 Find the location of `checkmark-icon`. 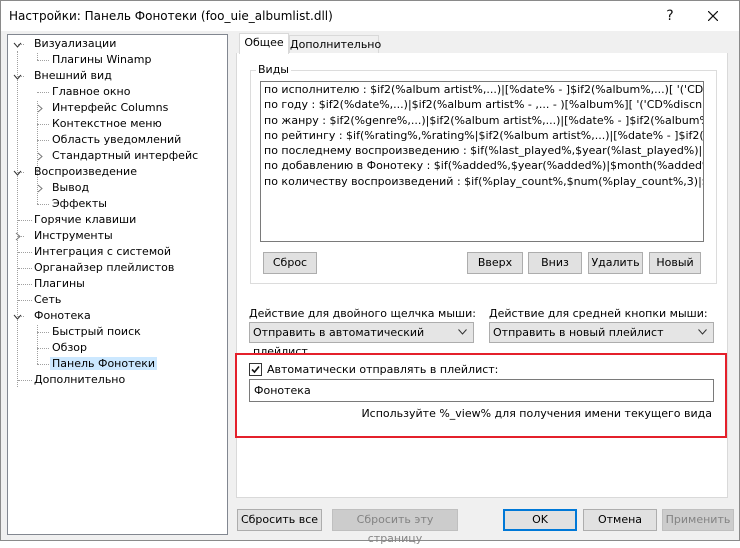

checkmark-icon is located at coordinates (255, 369).